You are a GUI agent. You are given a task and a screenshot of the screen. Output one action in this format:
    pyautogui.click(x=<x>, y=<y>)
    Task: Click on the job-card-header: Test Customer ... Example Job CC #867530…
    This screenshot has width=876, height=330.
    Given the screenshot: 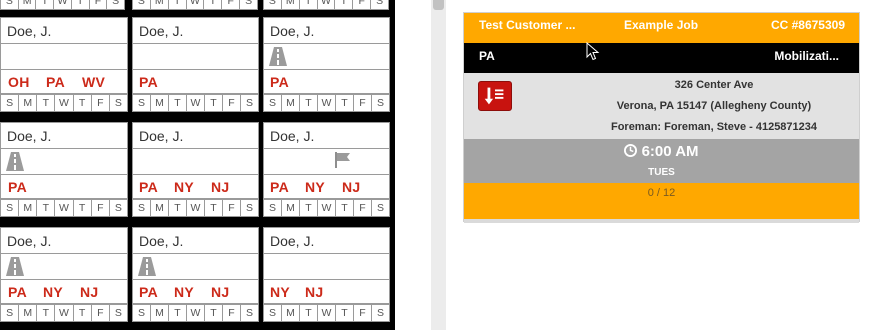 What is the action you would take?
    pyautogui.click(x=661, y=28)
    